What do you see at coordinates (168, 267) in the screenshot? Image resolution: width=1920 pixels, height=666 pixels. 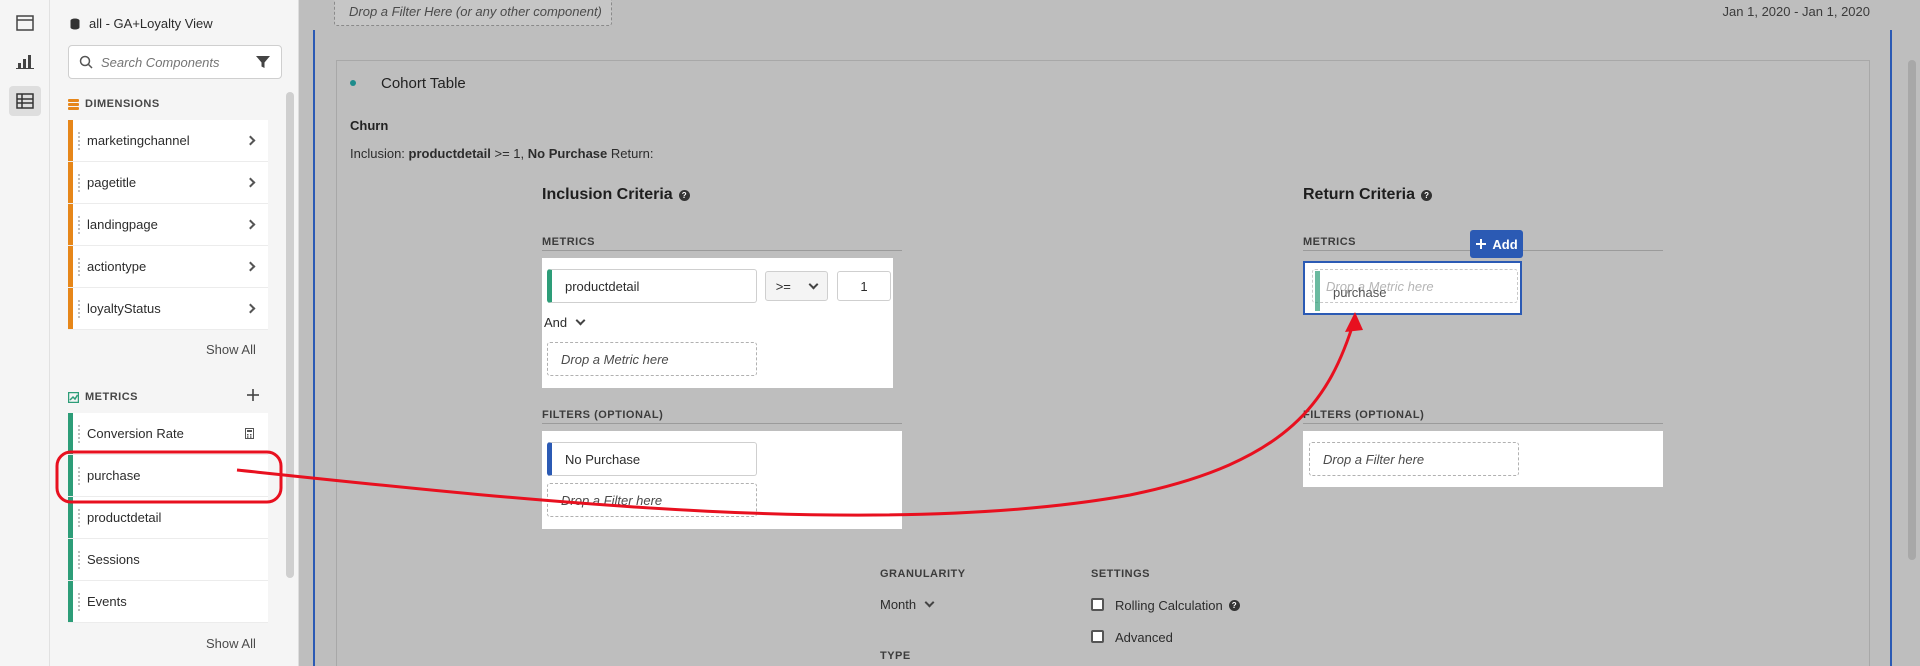 I see `dimension-item: actiontype` at bounding box center [168, 267].